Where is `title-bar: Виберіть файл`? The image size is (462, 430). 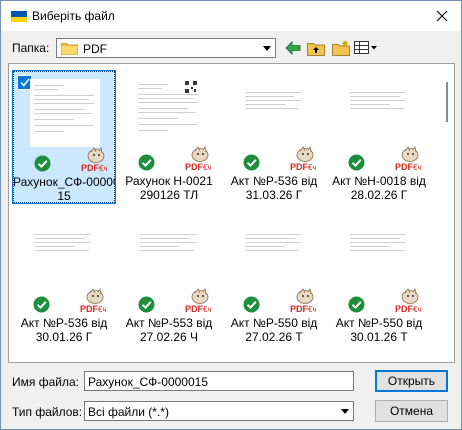 title-bar: Виберіть файл is located at coordinates (231, 16).